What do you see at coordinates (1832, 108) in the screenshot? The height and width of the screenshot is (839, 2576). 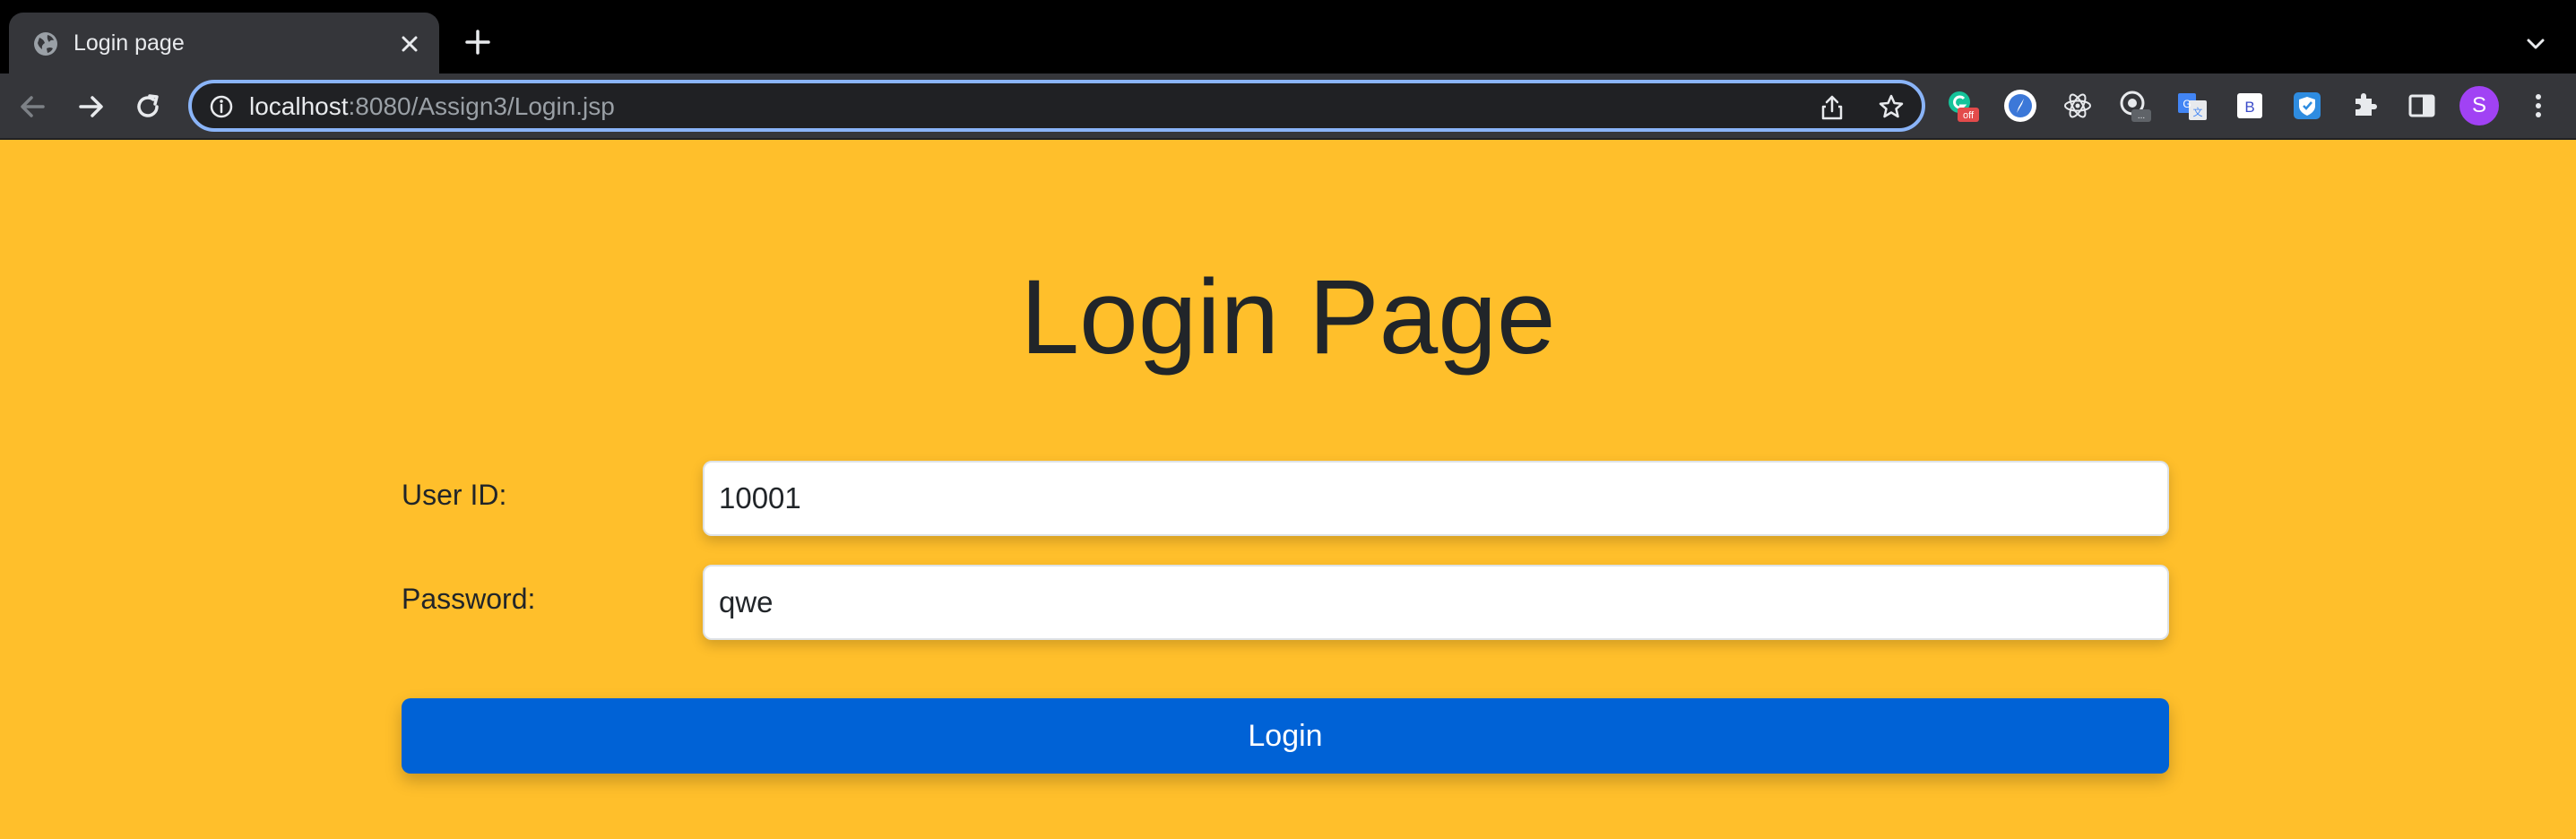 I see `share-icon` at bounding box center [1832, 108].